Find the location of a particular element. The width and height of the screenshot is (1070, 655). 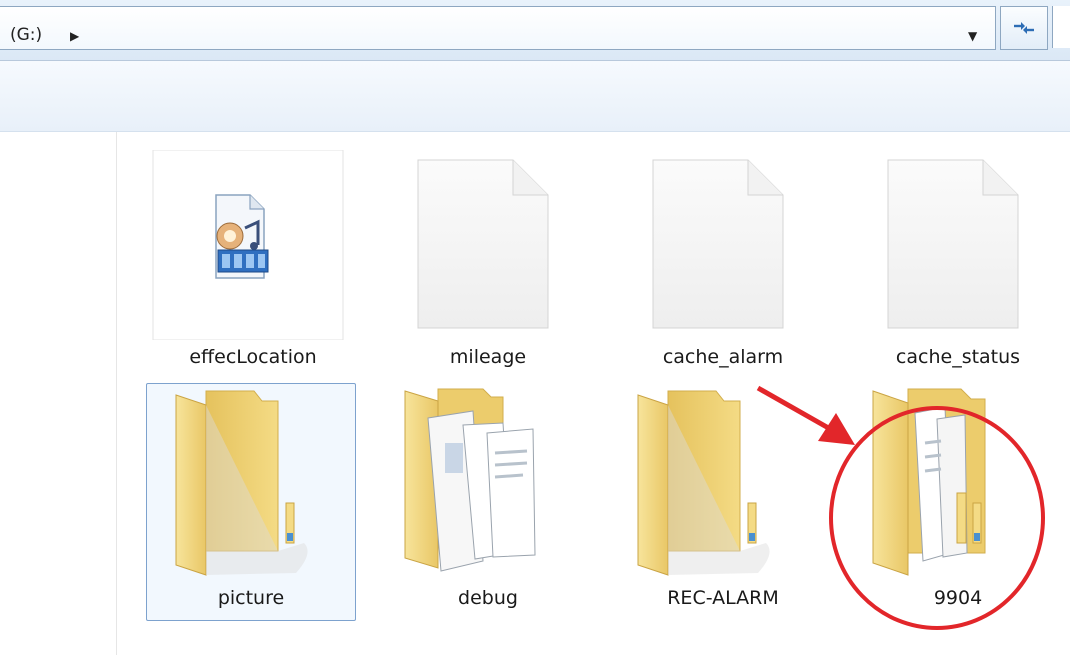

folder-name: REC-ALARM is located at coordinates (723, 598).